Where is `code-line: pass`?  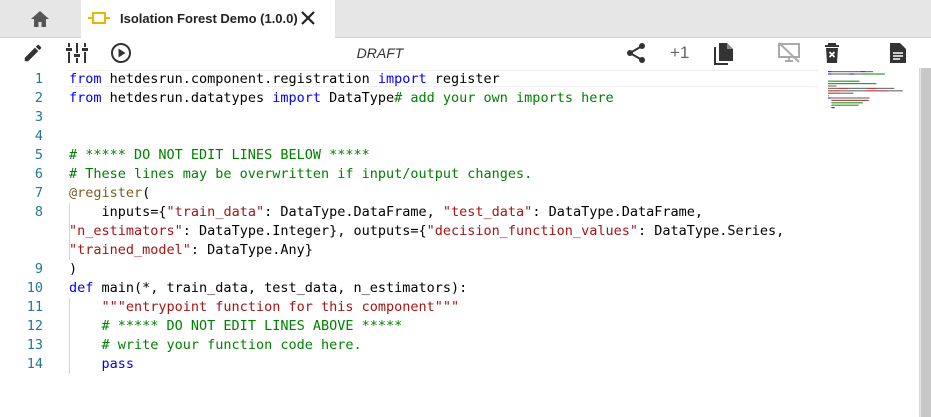 code-line: pass is located at coordinates (102, 364).